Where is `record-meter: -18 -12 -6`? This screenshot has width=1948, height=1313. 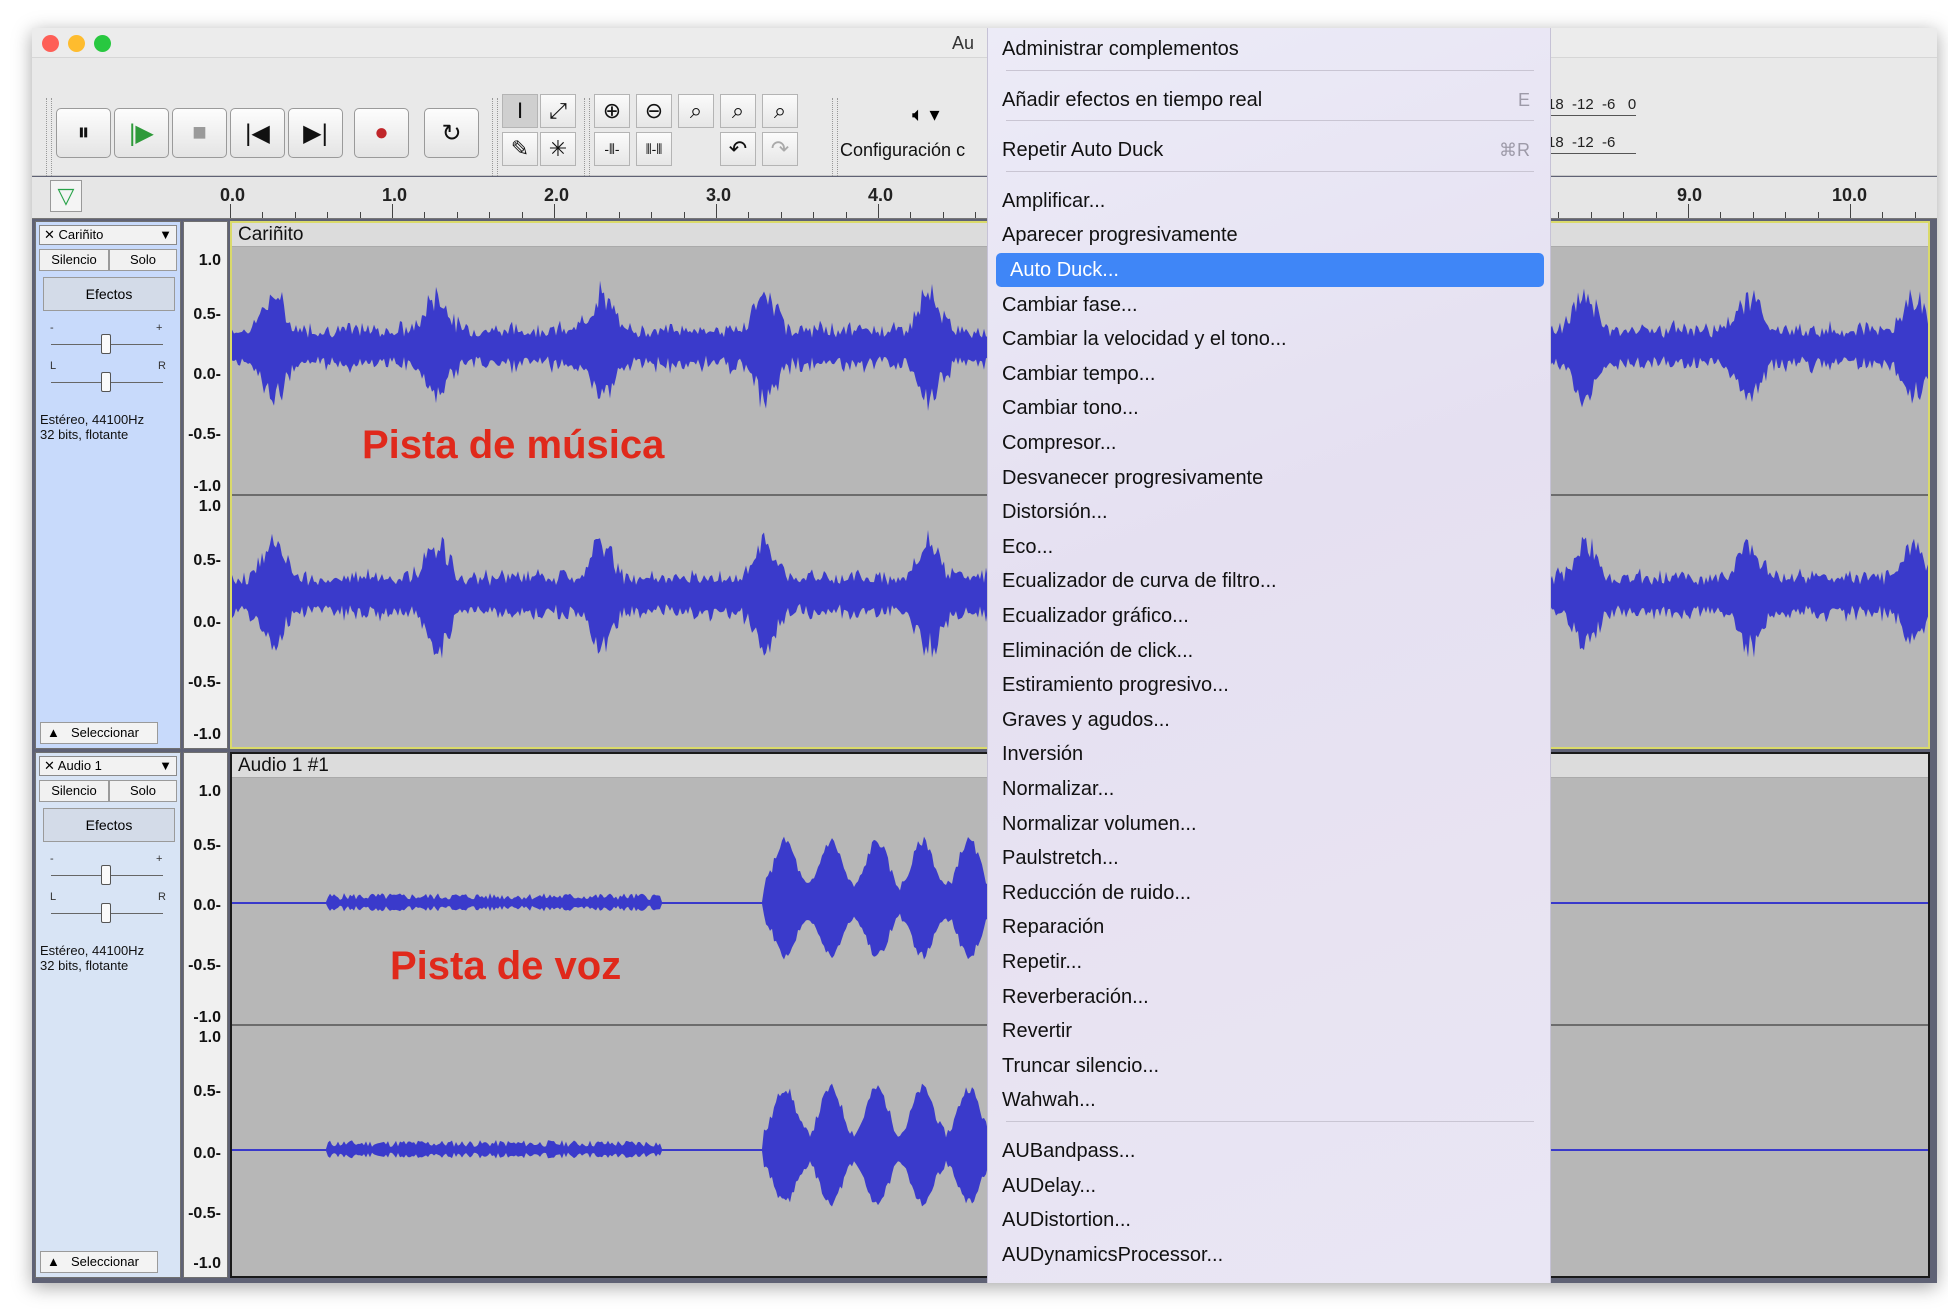
record-meter: -18 -12 -6 is located at coordinates (1589, 144).